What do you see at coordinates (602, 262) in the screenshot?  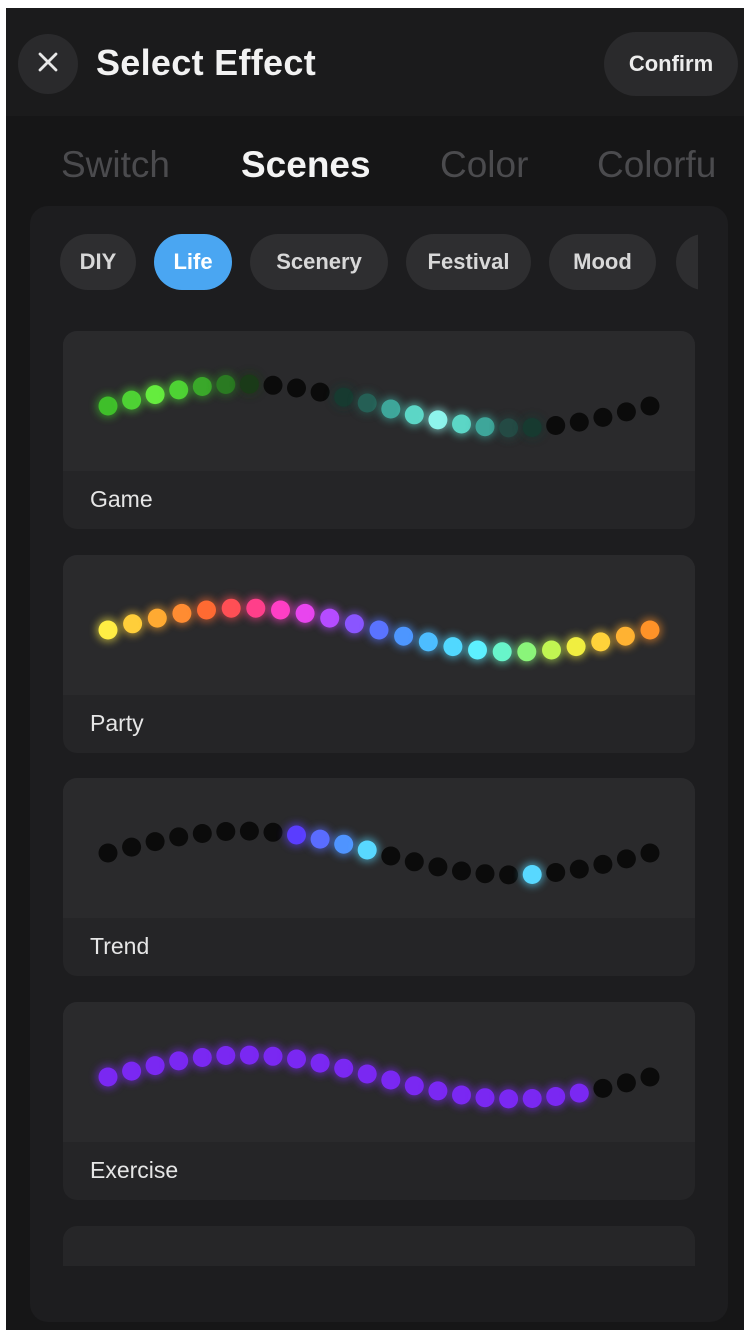 I see `chip-mood: Mood` at bounding box center [602, 262].